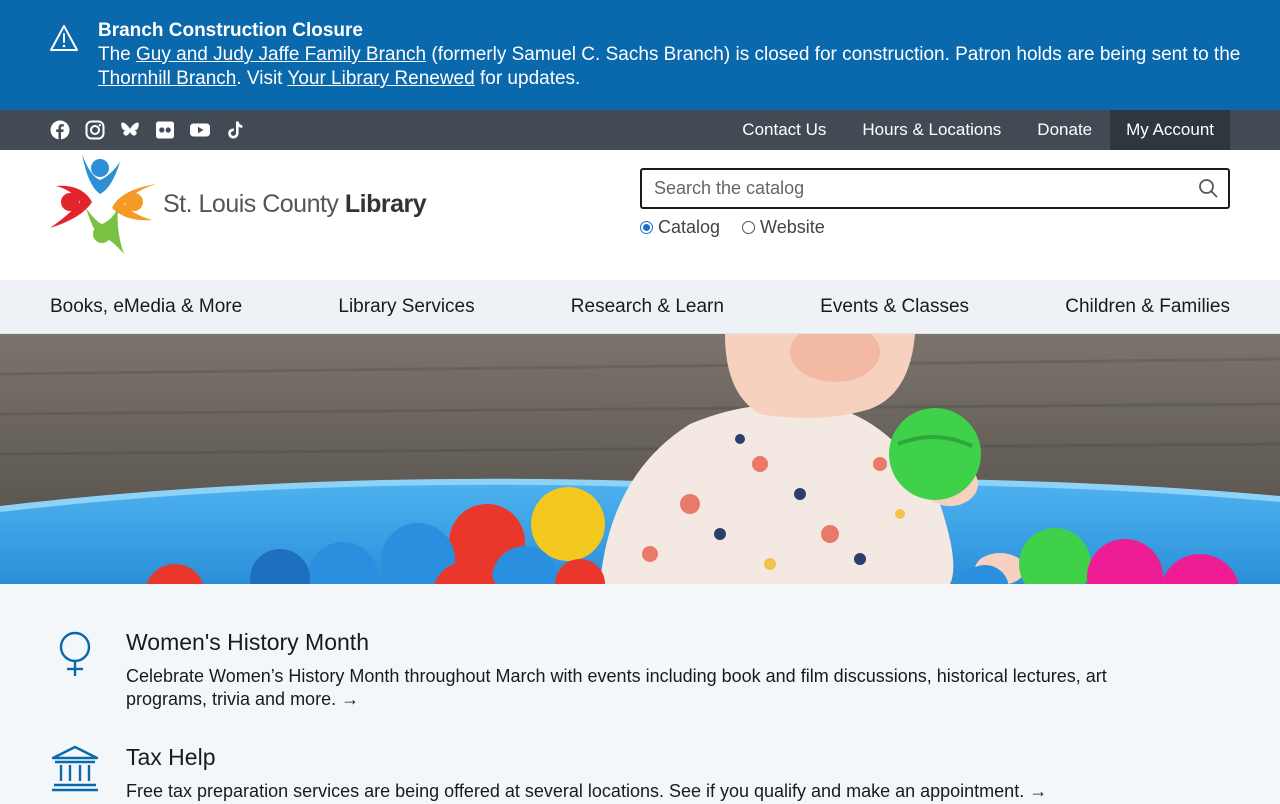 The height and width of the screenshot is (804, 1280). What do you see at coordinates (931, 130) in the screenshot?
I see `hours-locations-link: Hours & Locations` at bounding box center [931, 130].